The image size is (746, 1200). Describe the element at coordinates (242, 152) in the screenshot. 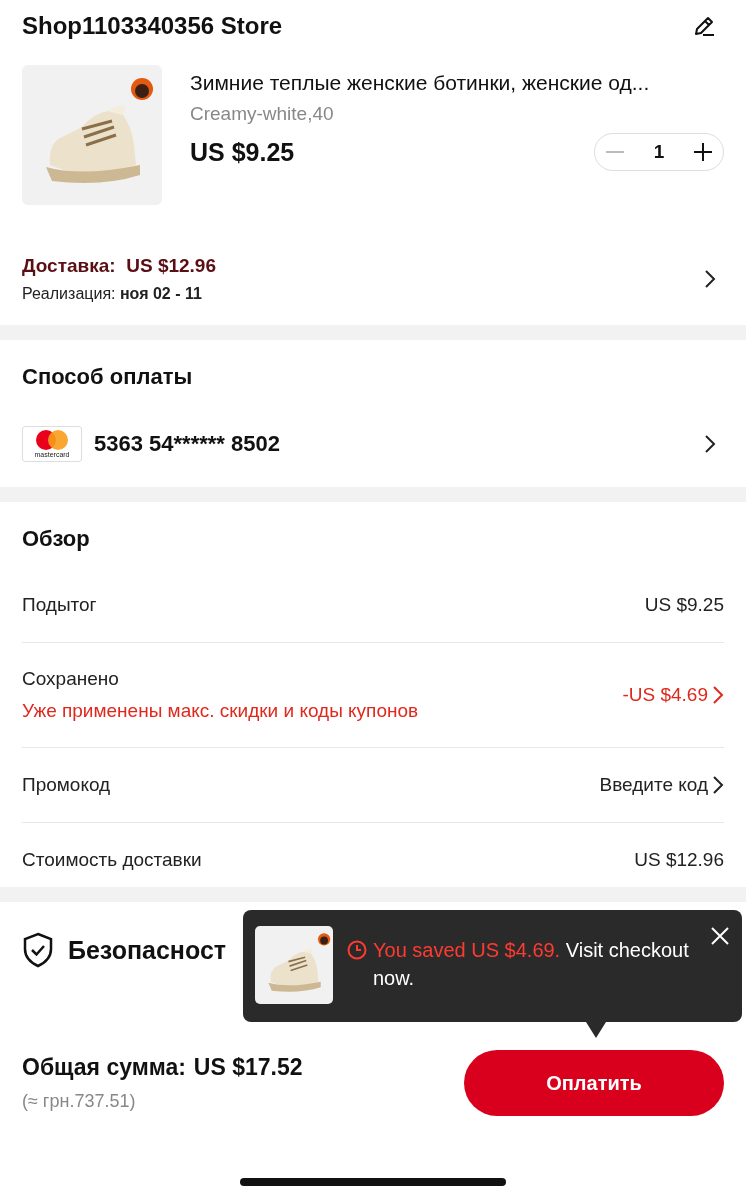

I see `product-price: US $9.25` at that location.